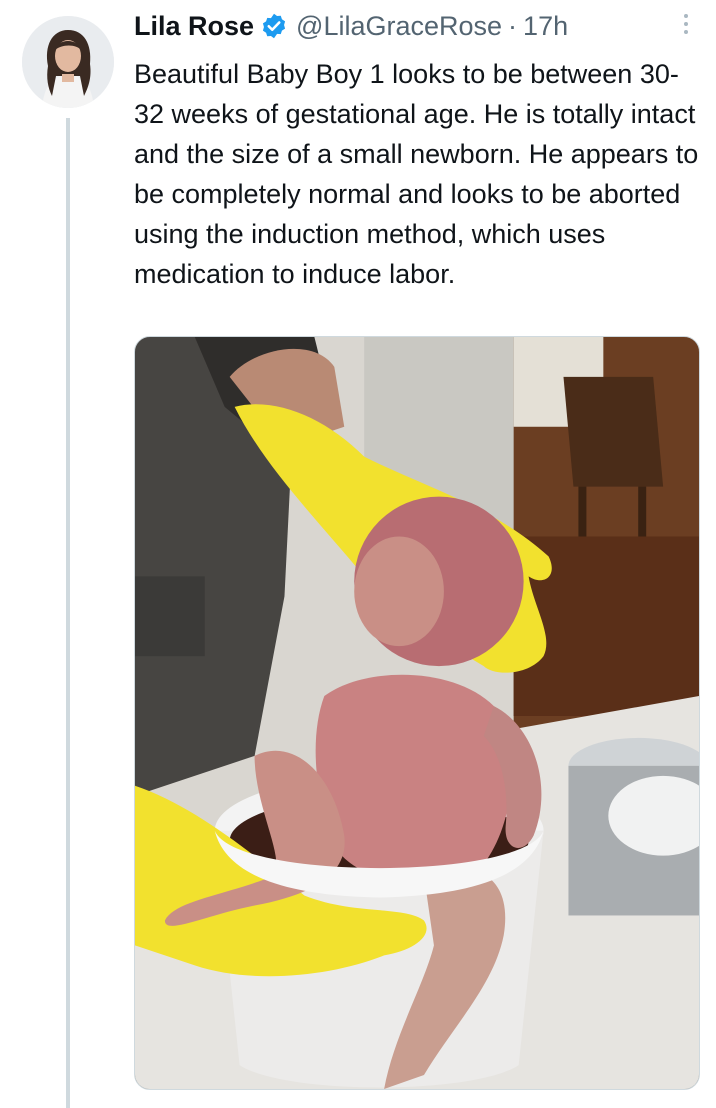 The width and height of the screenshot is (716, 1108). What do you see at coordinates (274, 26) in the screenshot?
I see `verified-badge-icon` at bounding box center [274, 26].